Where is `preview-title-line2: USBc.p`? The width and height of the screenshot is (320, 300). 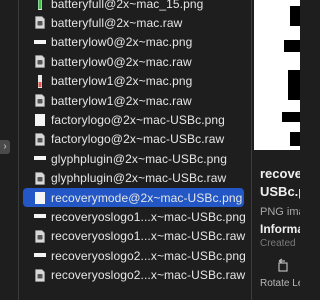 preview-title-line2: USBc.p is located at coordinates (280, 191).